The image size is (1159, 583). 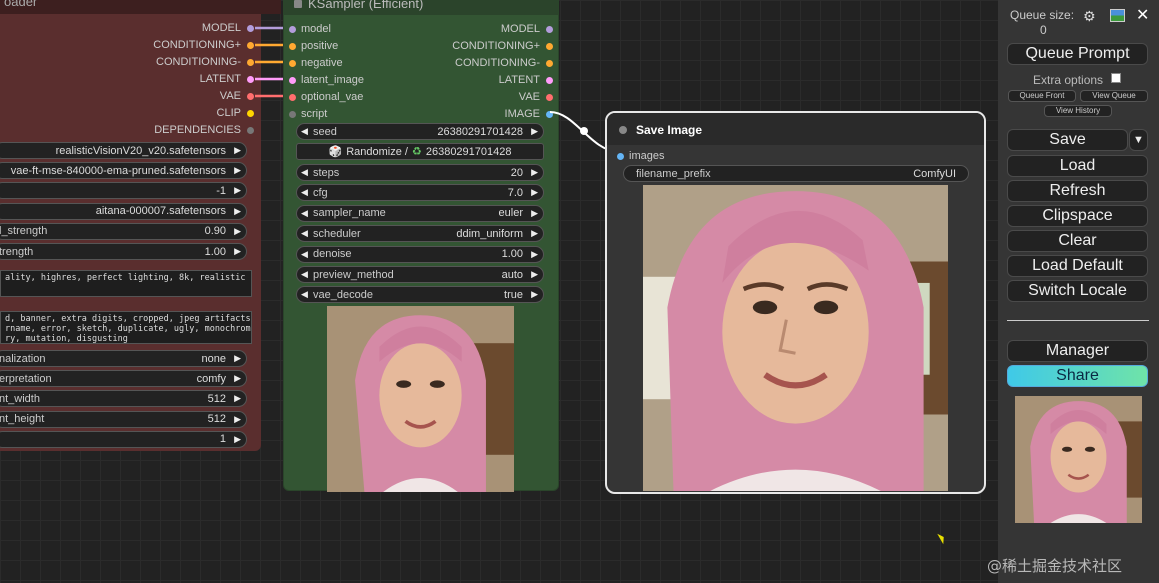 I want to click on ksampler-widget: ◀ cfg 7.0 ▶, so click(x=420, y=193).